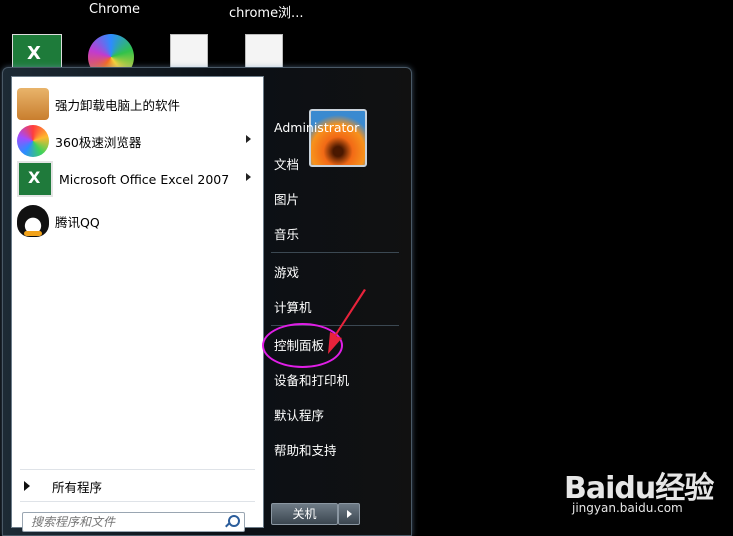  I want to click on chrome-desktop-label: Chrome, so click(114, 9).